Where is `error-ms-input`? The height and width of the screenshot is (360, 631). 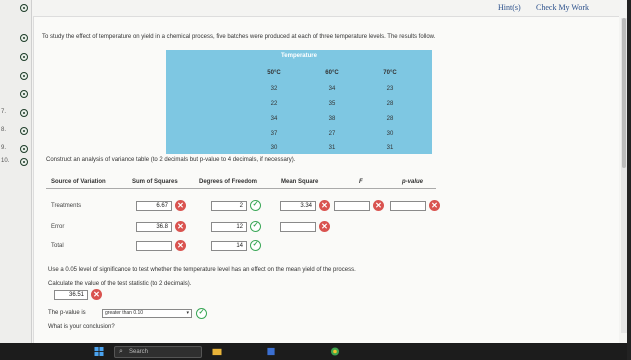 error-ms-input is located at coordinates (298, 227).